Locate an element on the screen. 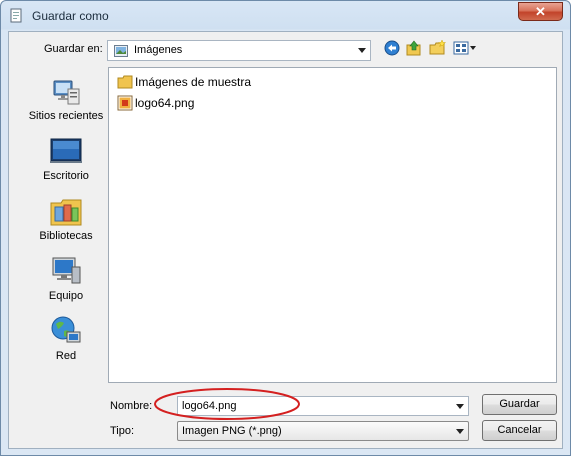 This screenshot has height=456, width=571. close-button: ✕ is located at coordinates (540, 11).